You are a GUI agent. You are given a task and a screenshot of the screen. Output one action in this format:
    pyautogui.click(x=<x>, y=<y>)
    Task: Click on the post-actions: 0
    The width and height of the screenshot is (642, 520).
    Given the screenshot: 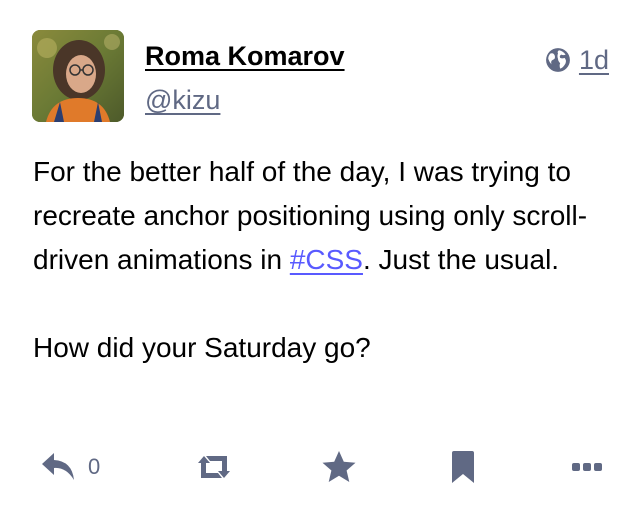 What is the action you would take?
    pyautogui.click(x=321, y=467)
    